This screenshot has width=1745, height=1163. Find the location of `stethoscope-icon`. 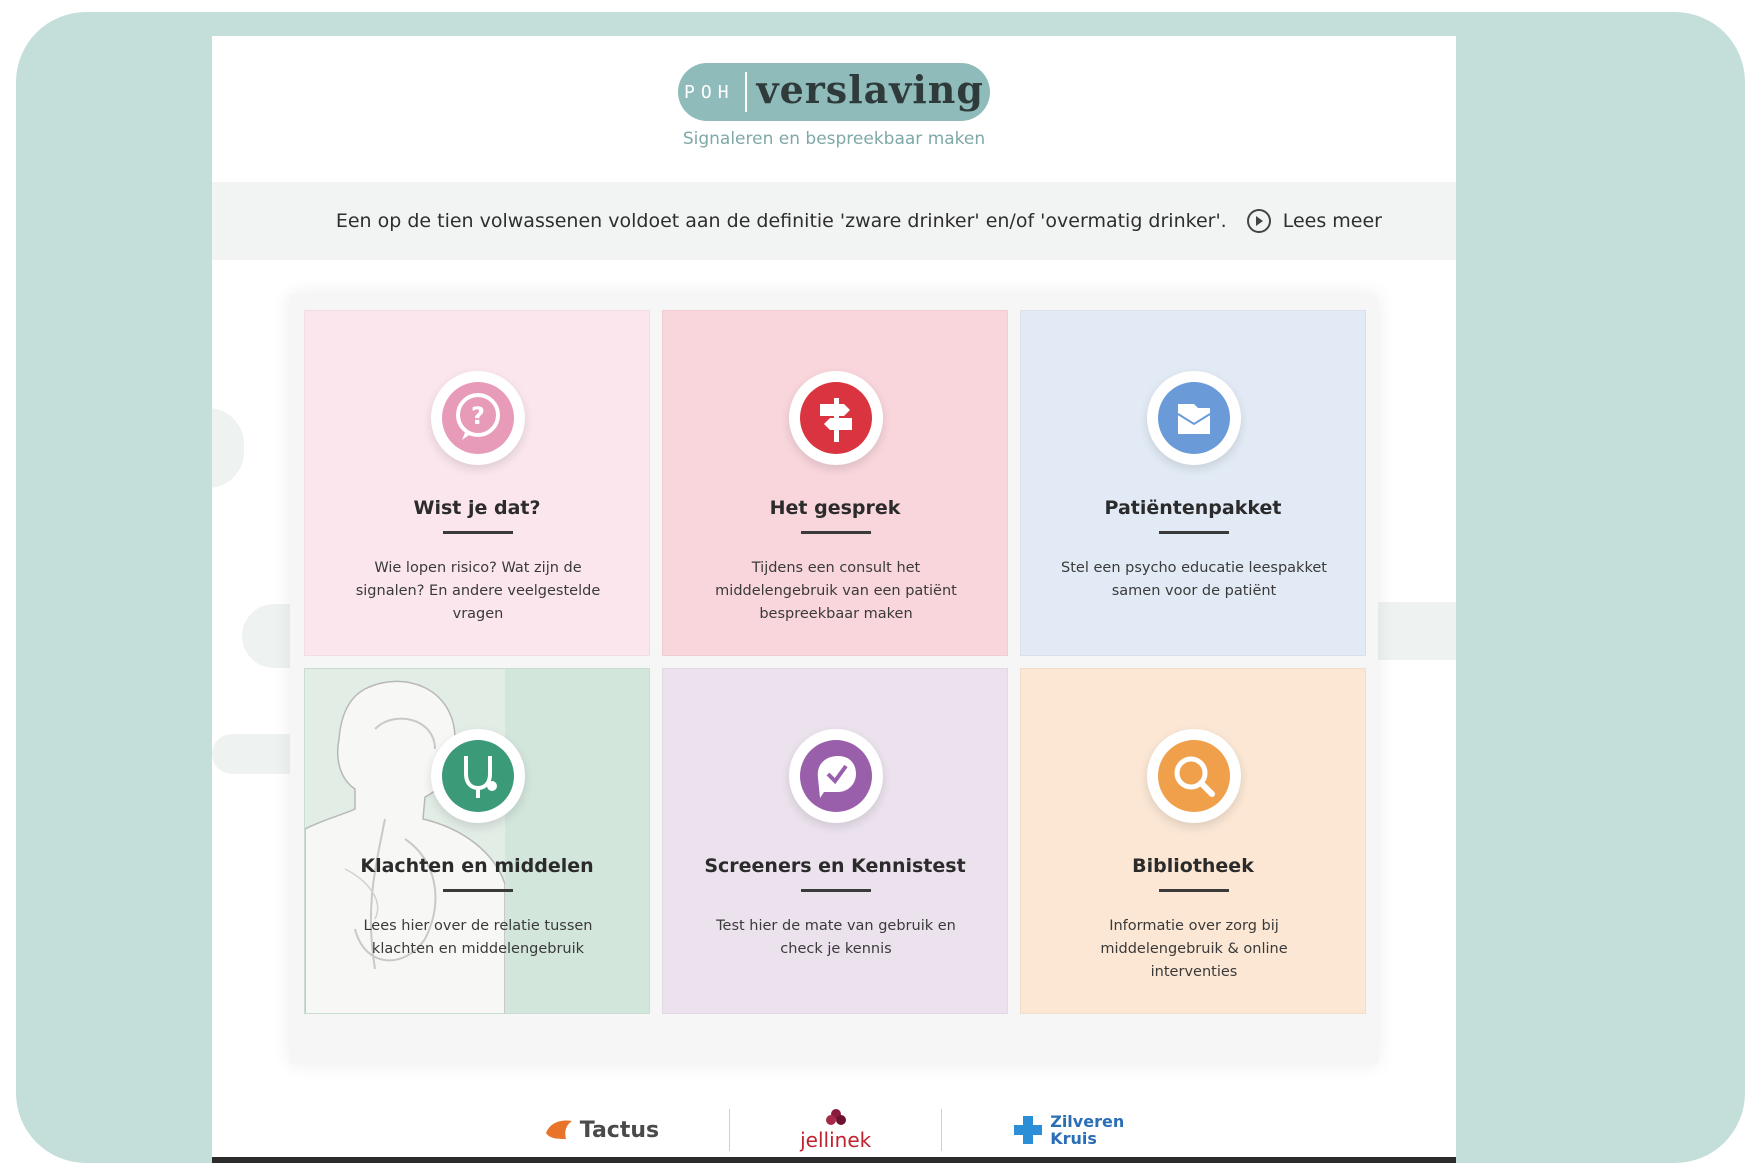

stethoscope-icon is located at coordinates (478, 776).